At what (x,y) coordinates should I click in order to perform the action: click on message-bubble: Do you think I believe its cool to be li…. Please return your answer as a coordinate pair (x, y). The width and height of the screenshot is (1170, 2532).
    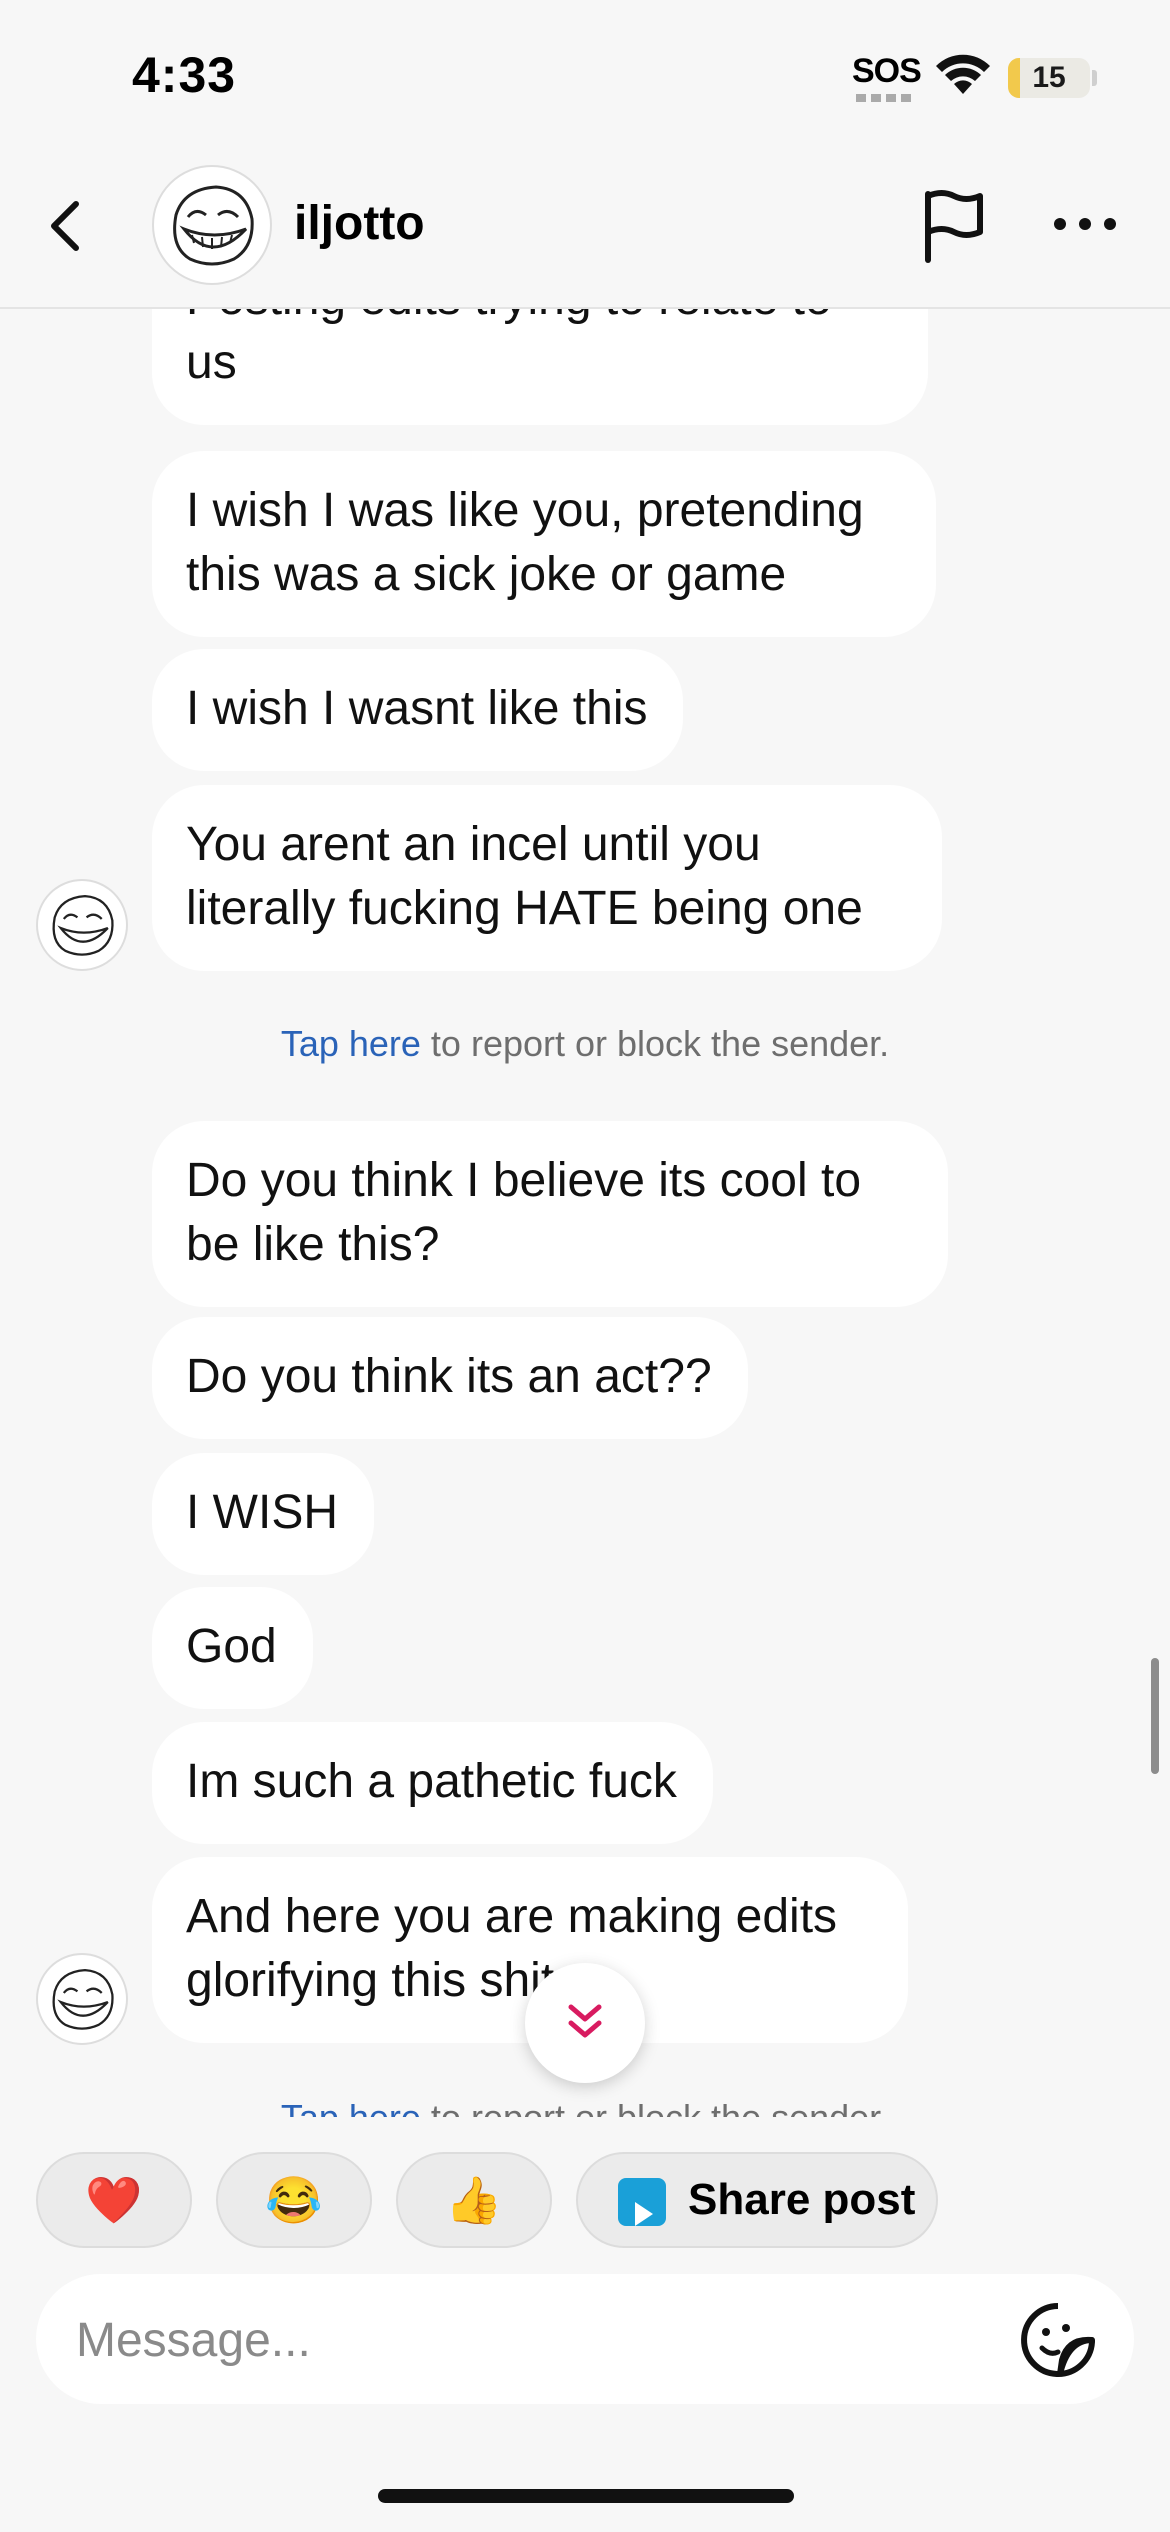
    Looking at the image, I should click on (550, 1214).